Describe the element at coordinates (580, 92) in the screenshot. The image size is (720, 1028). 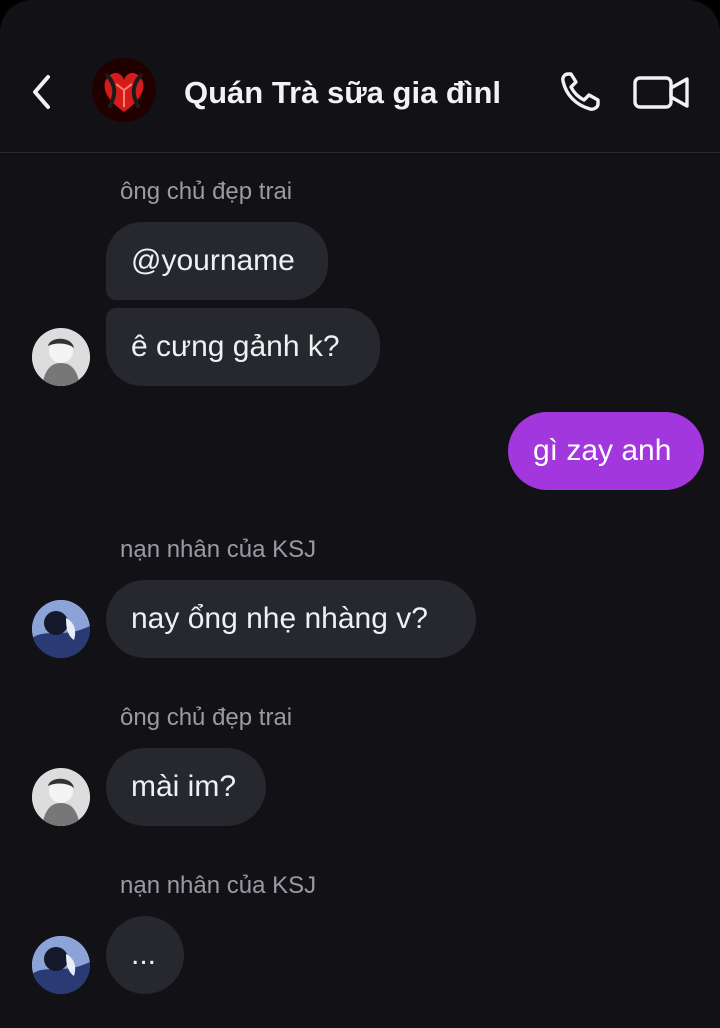
I see `phone-icon` at that location.